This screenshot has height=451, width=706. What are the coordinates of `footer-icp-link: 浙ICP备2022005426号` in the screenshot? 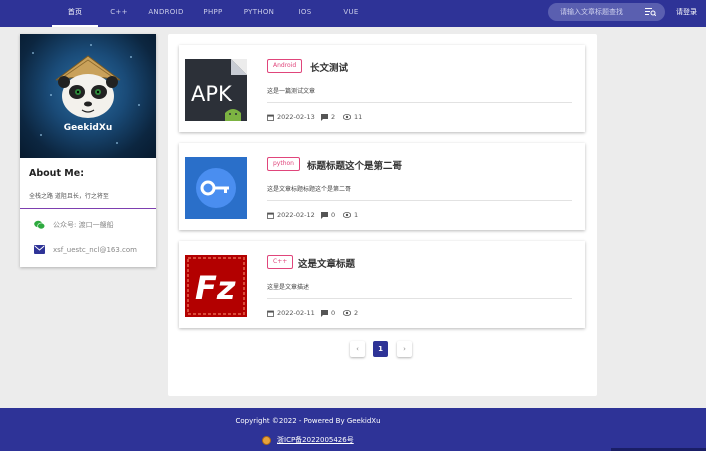 It's located at (308, 440).